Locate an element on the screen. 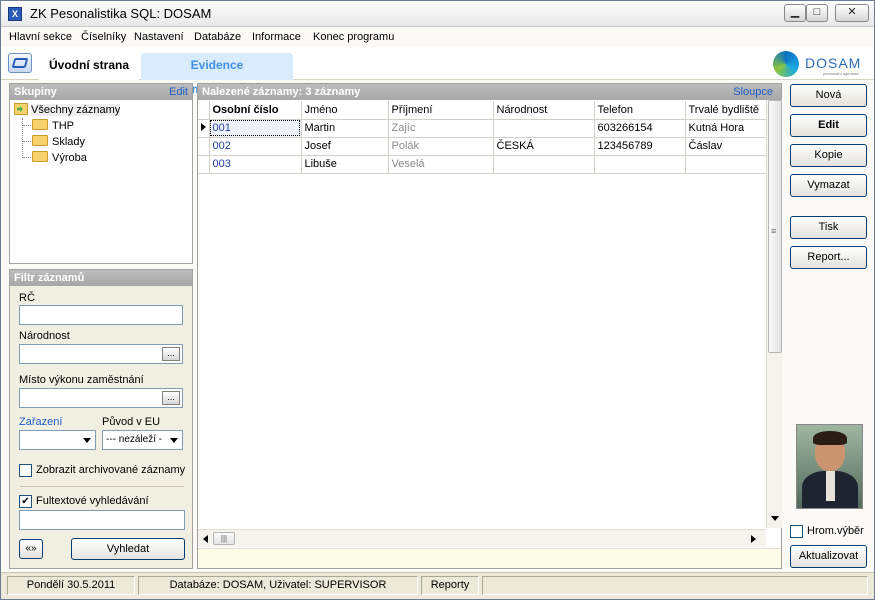 The image size is (875, 600). menu-konec-programu: Konec programu is located at coordinates (353, 37).